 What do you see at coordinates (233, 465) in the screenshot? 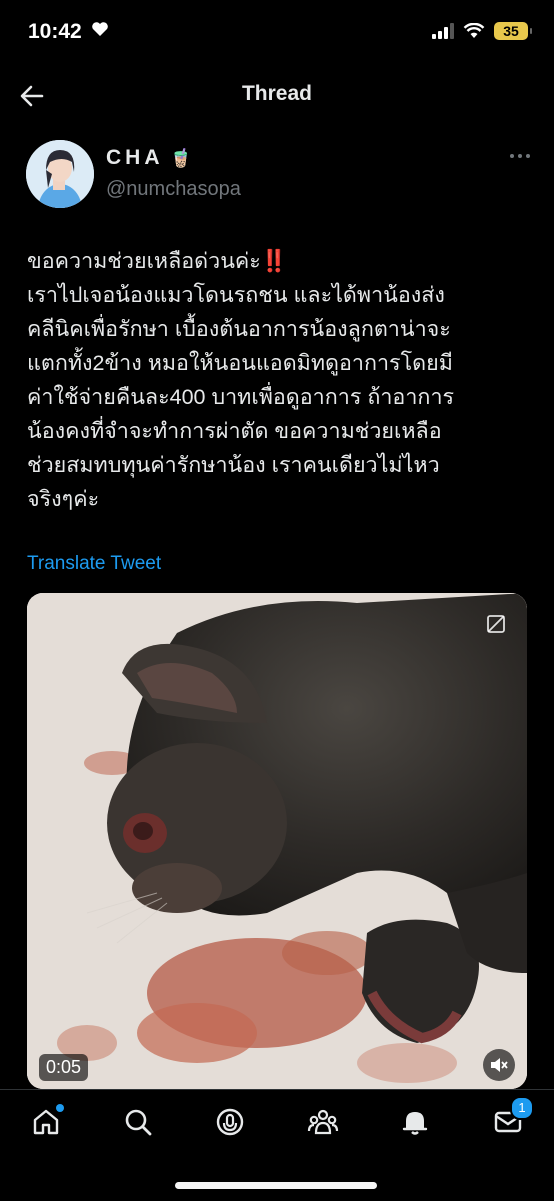
I see `tweet-text-line: ช่วยสมทบทุนค่ารักษาน้อง เราคนเดียวไม่ไหว` at bounding box center [233, 465].